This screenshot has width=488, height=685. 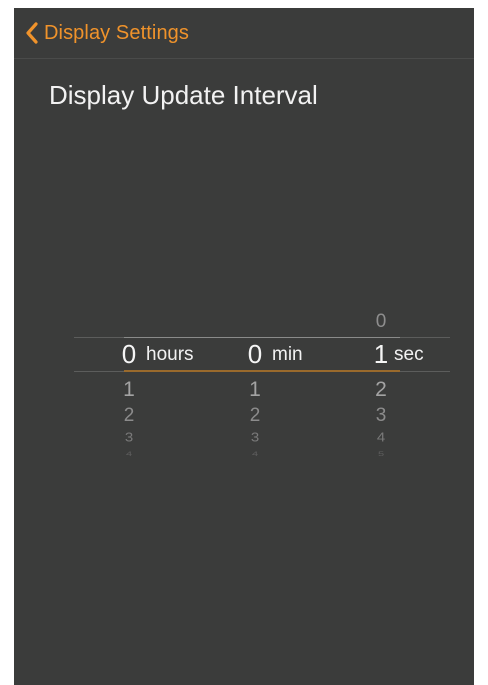 What do you see at coordinates (381, 321) in the screenshot?
I see `seconds-option: 0` at bounding box center [381, 321].